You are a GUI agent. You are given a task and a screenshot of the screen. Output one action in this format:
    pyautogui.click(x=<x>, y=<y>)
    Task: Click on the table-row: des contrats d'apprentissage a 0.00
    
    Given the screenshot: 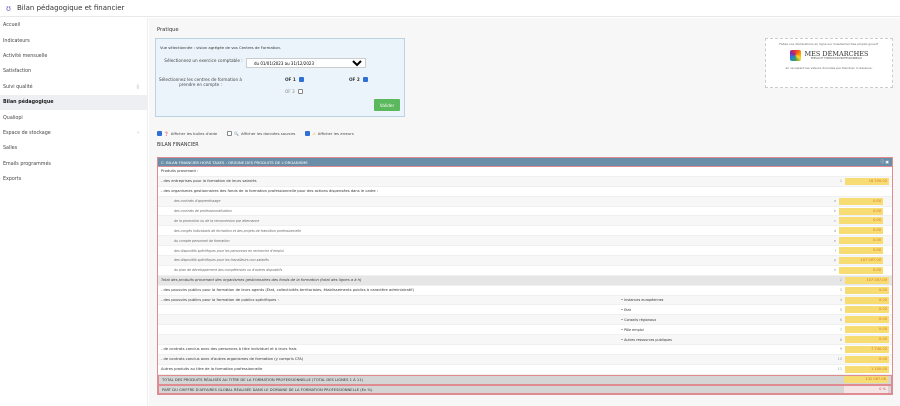 What is the action you would take?
    pyautogui.click(x=525, y=201)
    